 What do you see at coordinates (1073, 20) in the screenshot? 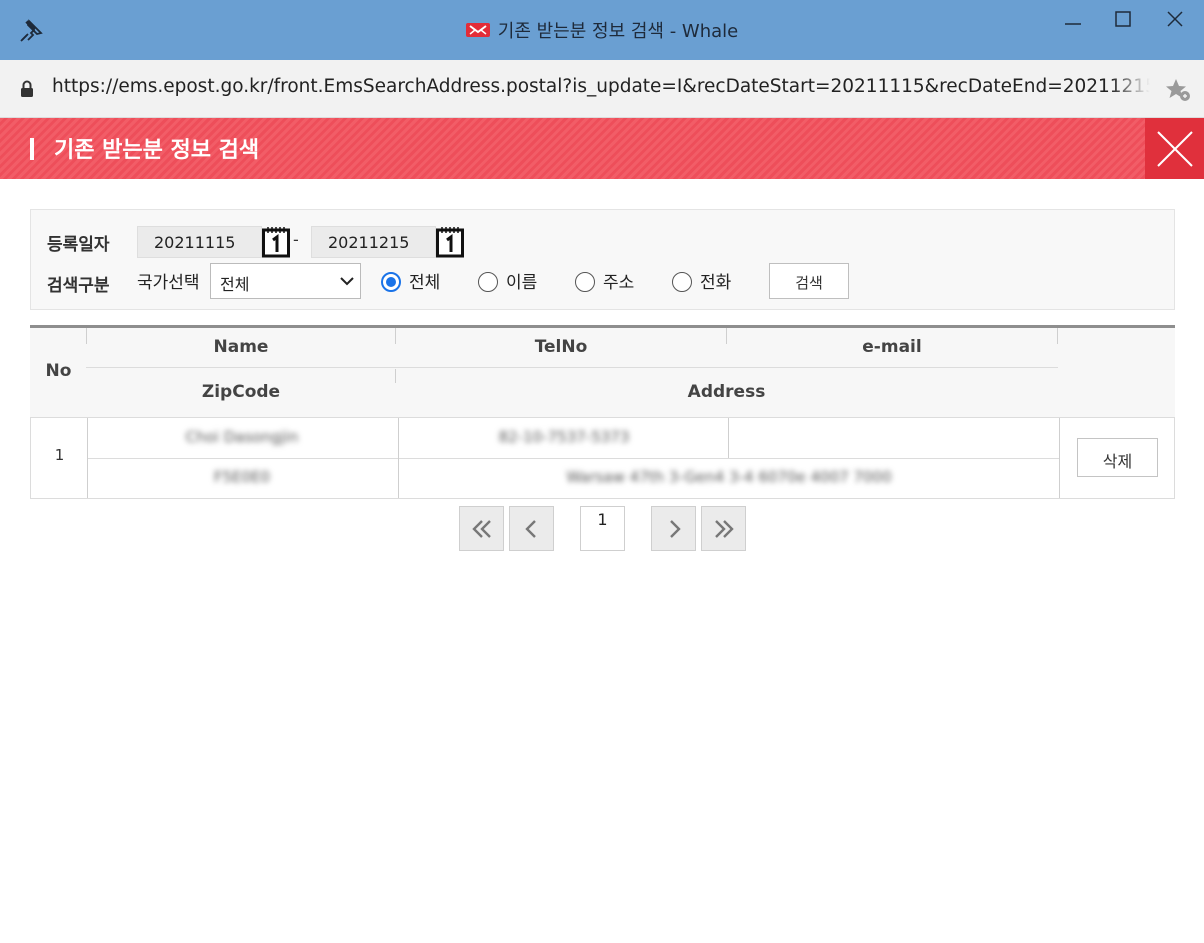
I see `minimize-icon` at bounding box center [1073, 20].